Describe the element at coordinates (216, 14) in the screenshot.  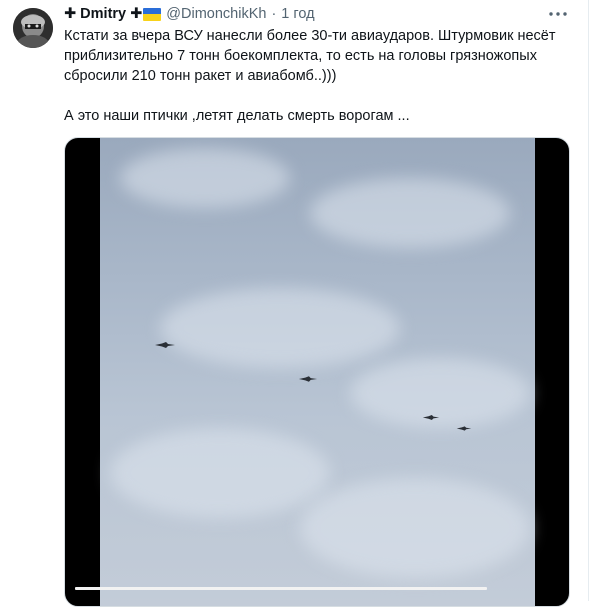
I see `author-handle: @DimonchikKh` at that location.